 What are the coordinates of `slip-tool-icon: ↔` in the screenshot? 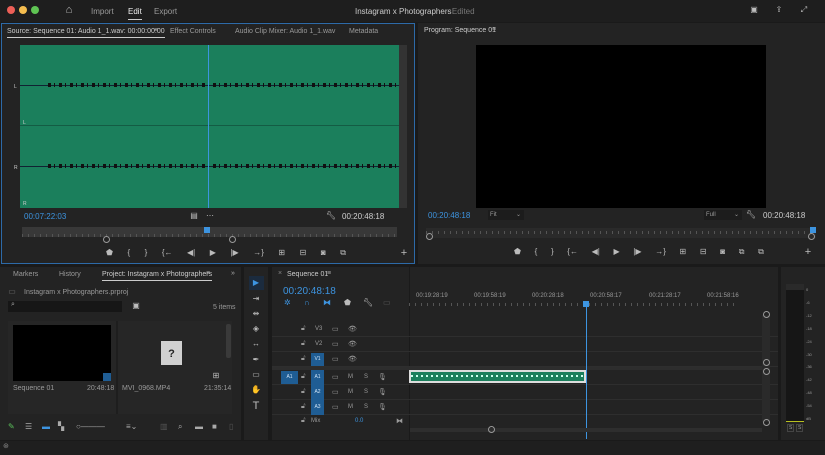 It's located at (256, 343).